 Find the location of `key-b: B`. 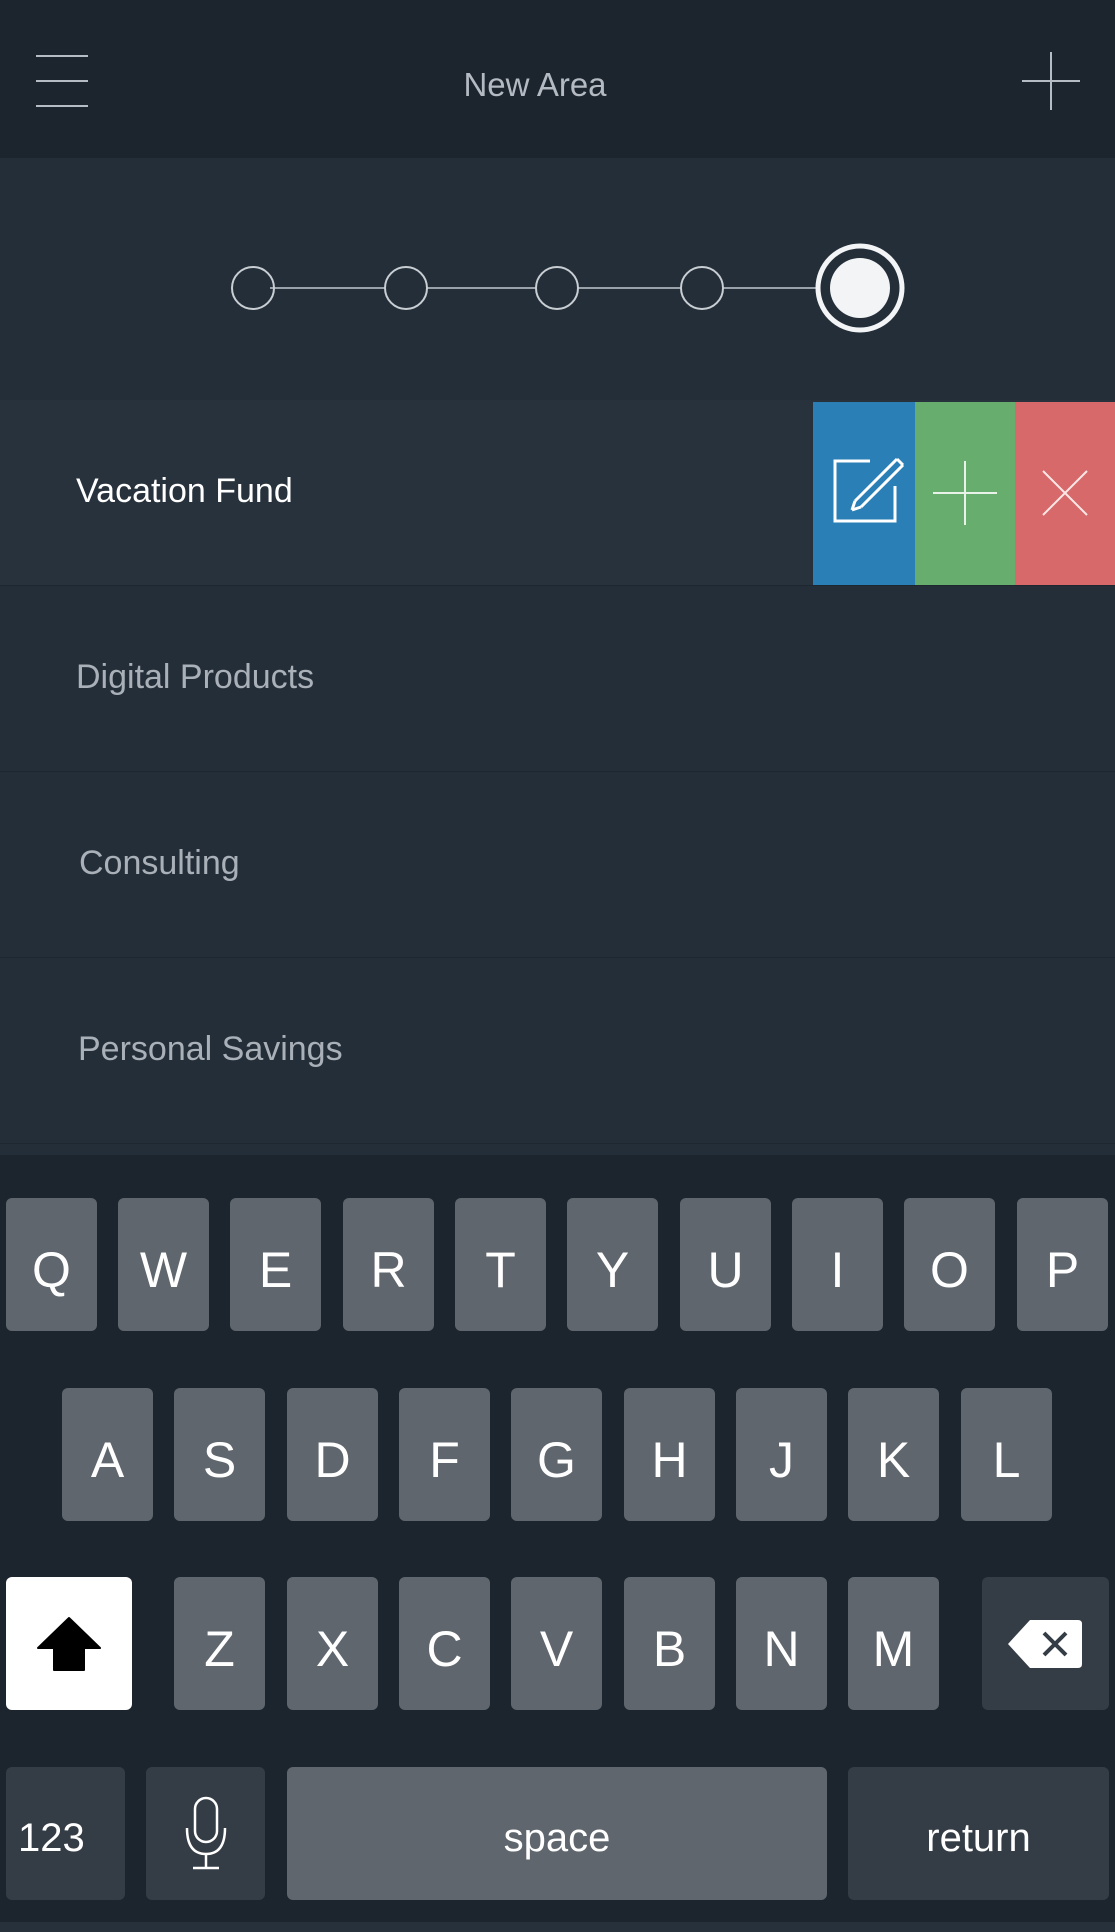

key-b: B is located at coordinates (669, 1643).